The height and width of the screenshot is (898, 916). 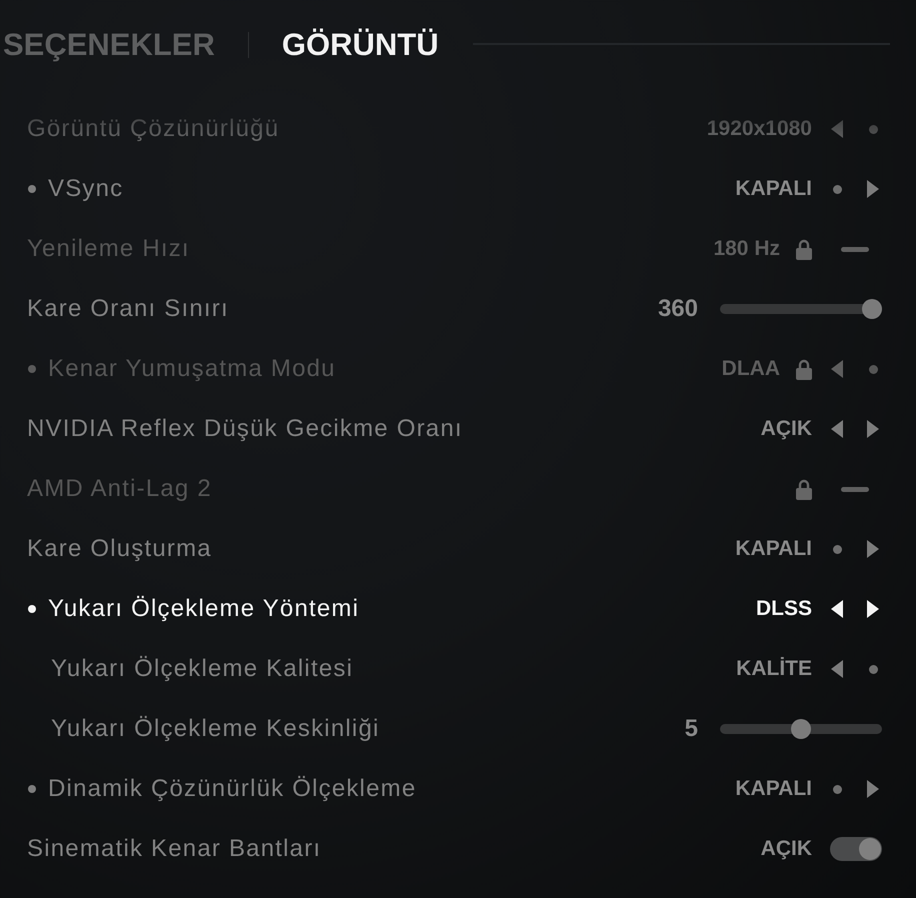 I want to click on setting-label: Yukarı Ölçekleme Kalitesi, so click(x=202, y=669).